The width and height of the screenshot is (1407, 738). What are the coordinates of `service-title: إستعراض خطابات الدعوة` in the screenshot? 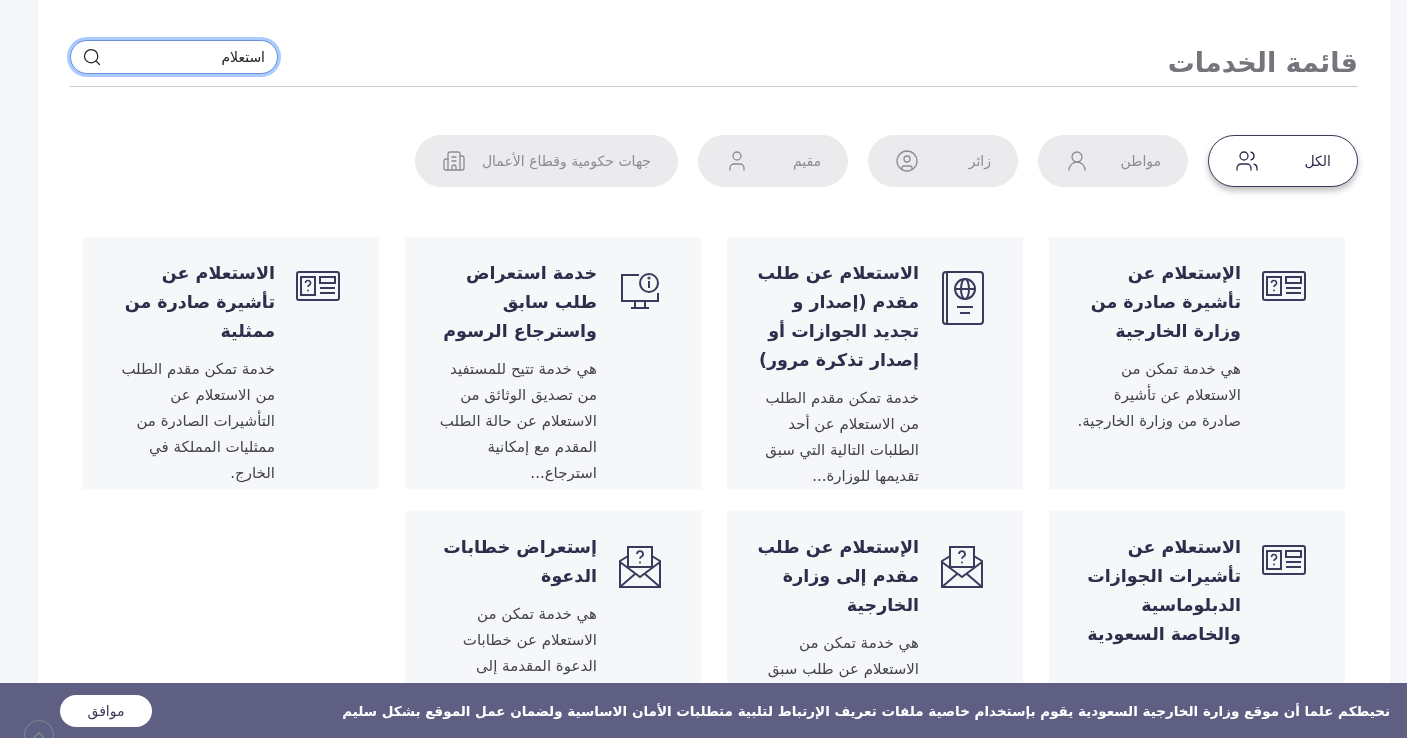 It's located at (519, 562).